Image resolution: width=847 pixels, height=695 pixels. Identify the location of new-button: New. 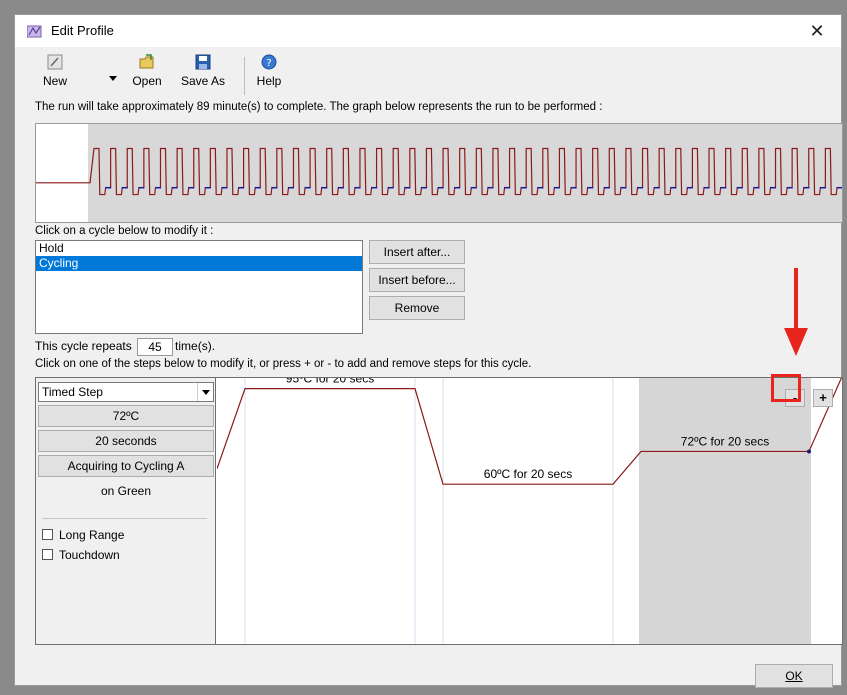
(55, 70).